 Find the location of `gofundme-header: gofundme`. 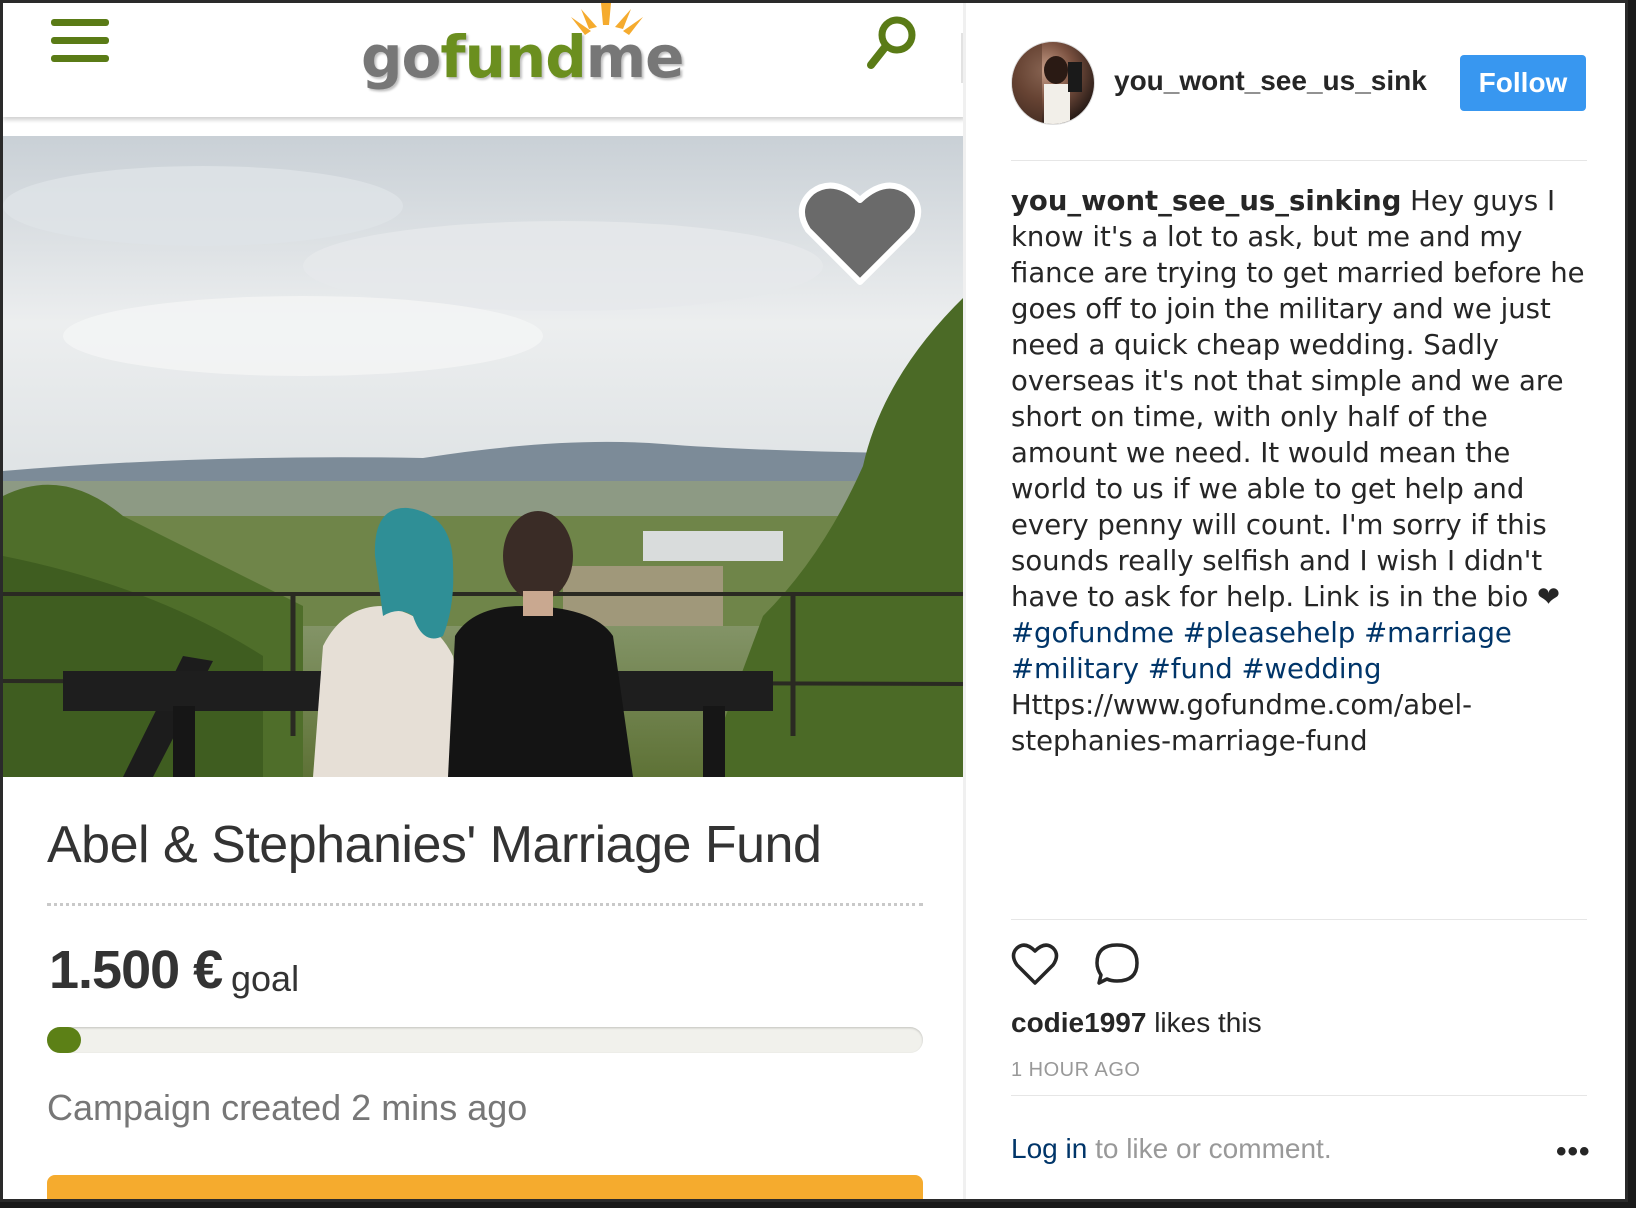

gofundme-header: gofundme is located at coordinates (484, 60).